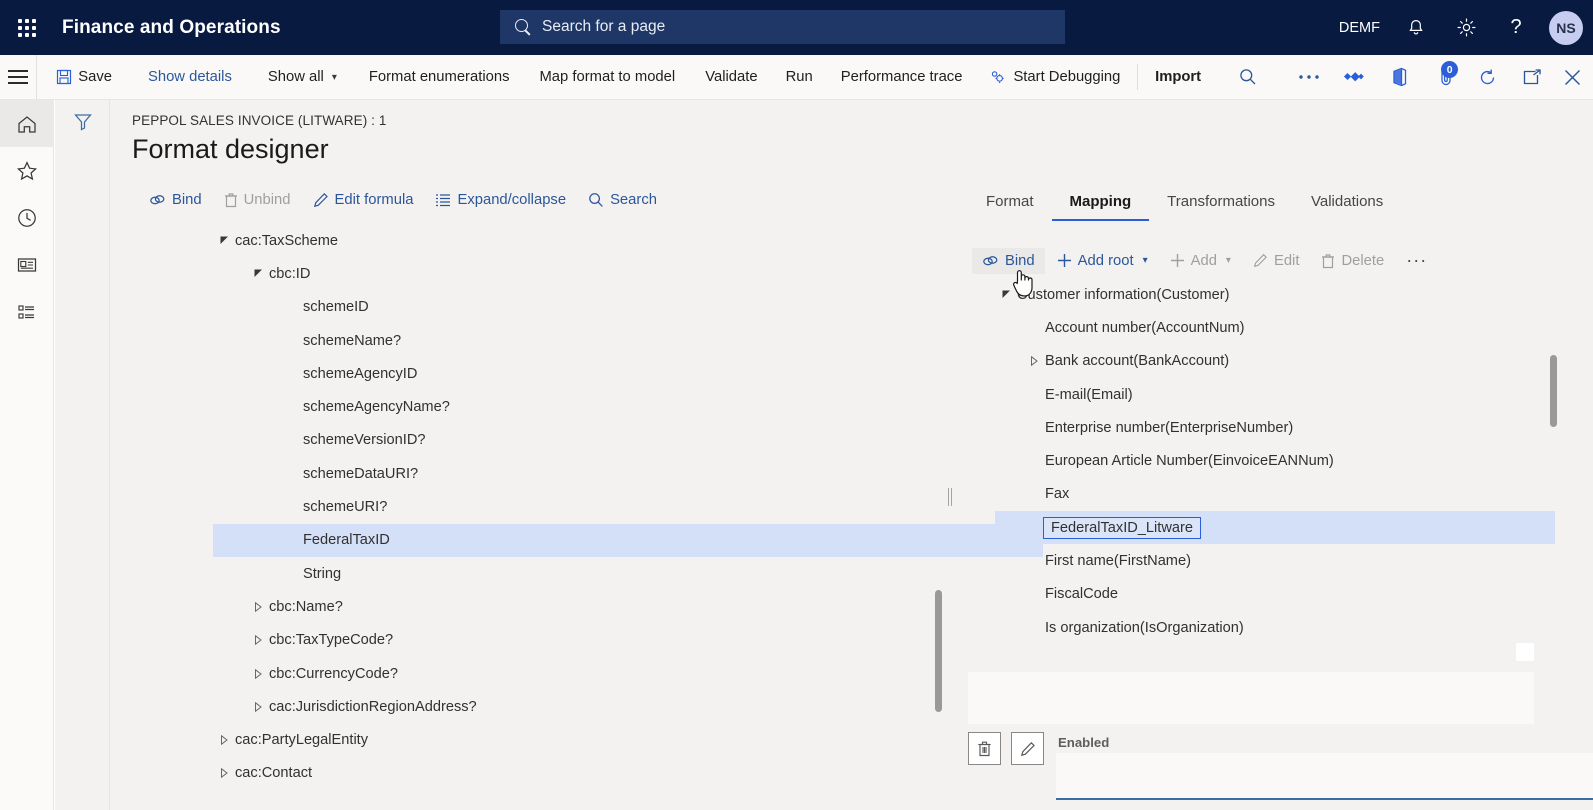  I want to click on question-mark-icon: ?, so click(1516, 27).